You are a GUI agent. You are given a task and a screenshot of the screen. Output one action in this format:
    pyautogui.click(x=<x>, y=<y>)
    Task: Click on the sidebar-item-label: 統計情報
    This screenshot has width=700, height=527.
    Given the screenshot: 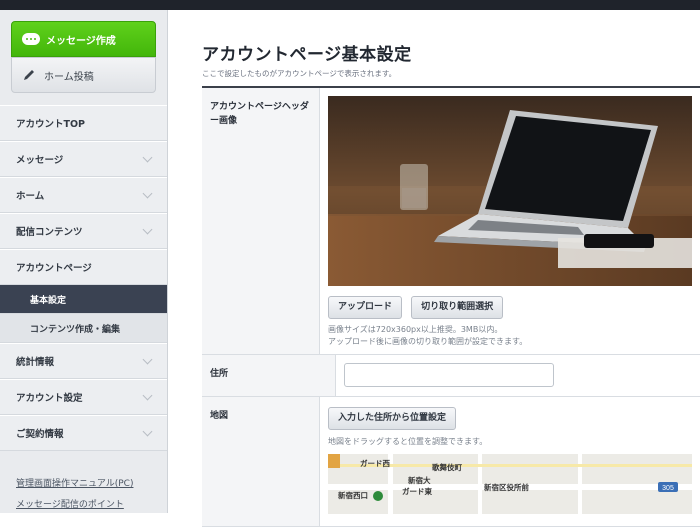 What is the action you would take?
    pyautogui.click(x=35, y=362)
    